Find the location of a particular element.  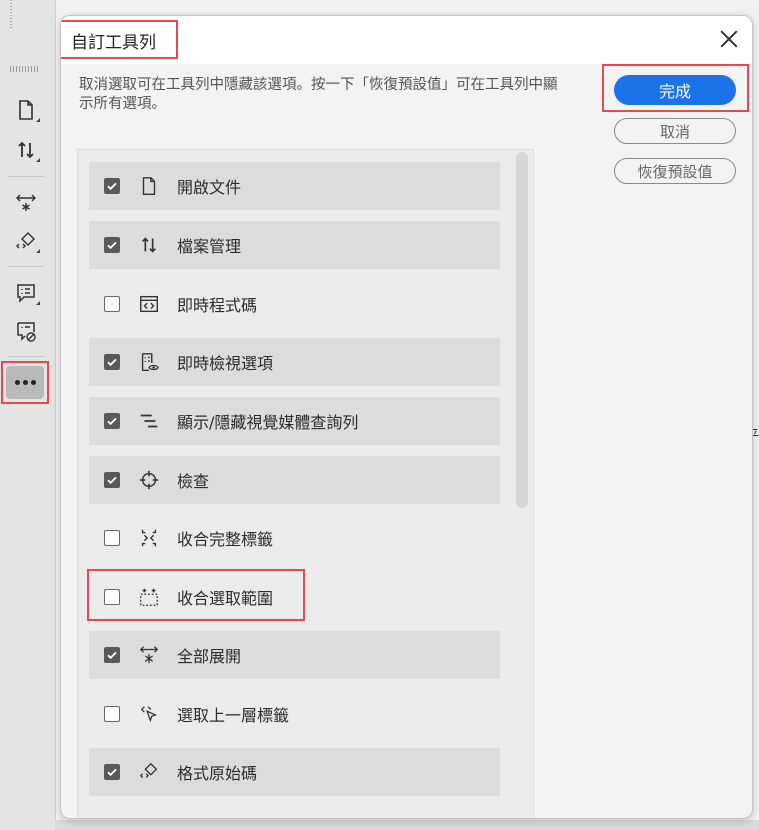

item-label: 即時檢視選項 is located at coordinates (225, 363).